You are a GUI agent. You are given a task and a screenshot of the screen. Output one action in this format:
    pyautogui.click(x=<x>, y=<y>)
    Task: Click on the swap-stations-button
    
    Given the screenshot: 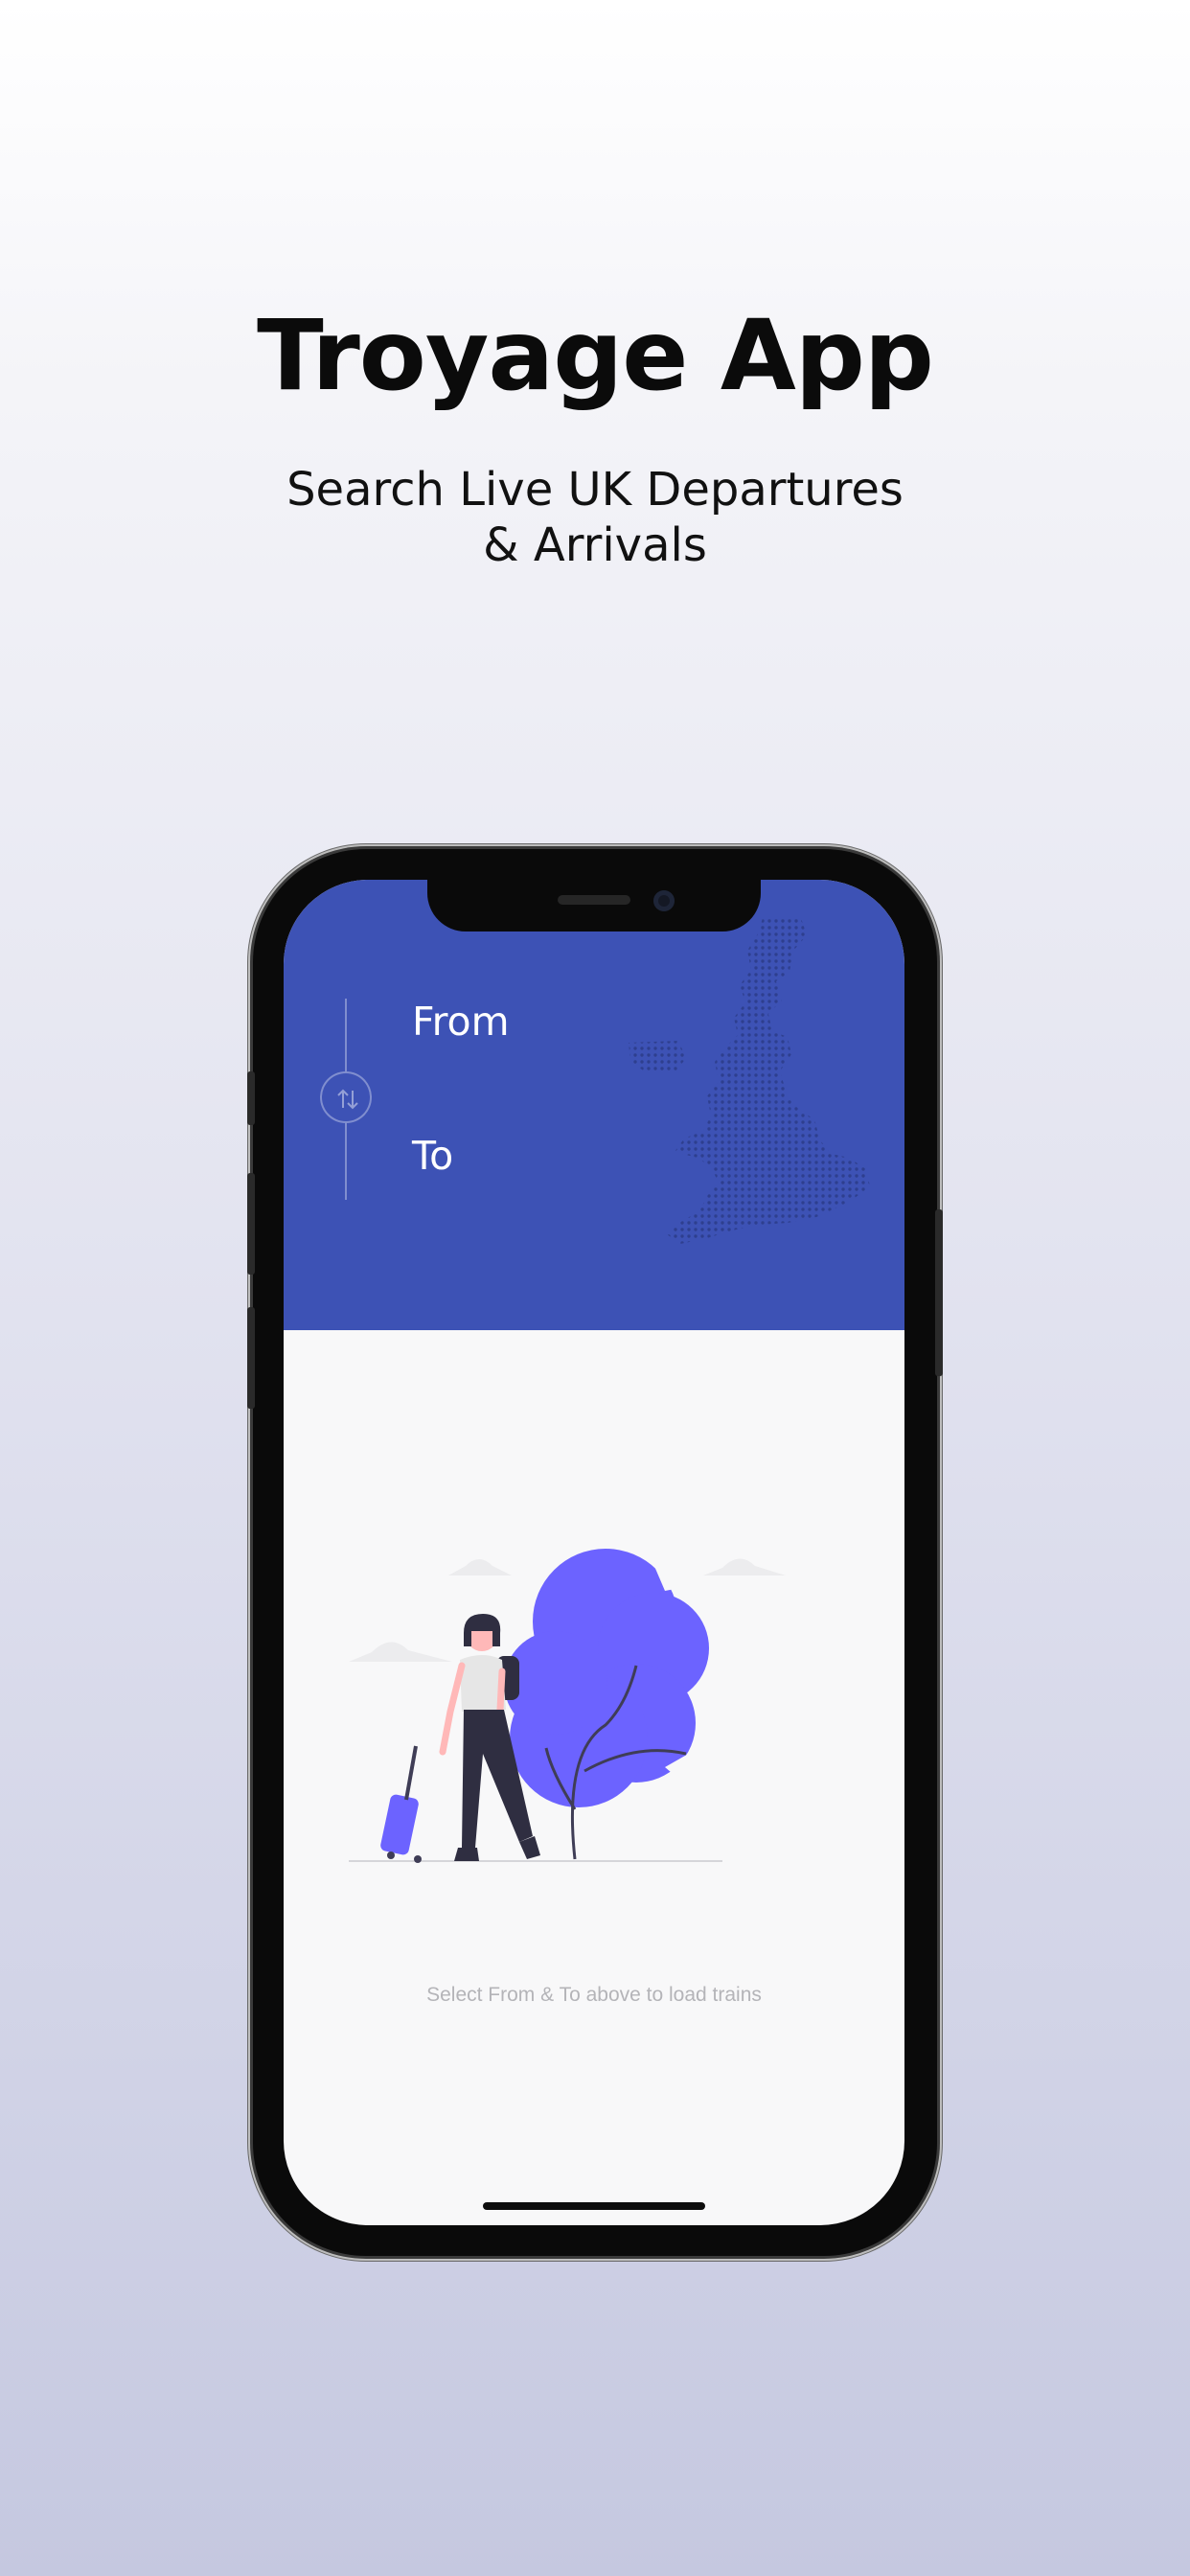 What is the action you would take?
    pyautogui.click(x=346, y=1097)
    